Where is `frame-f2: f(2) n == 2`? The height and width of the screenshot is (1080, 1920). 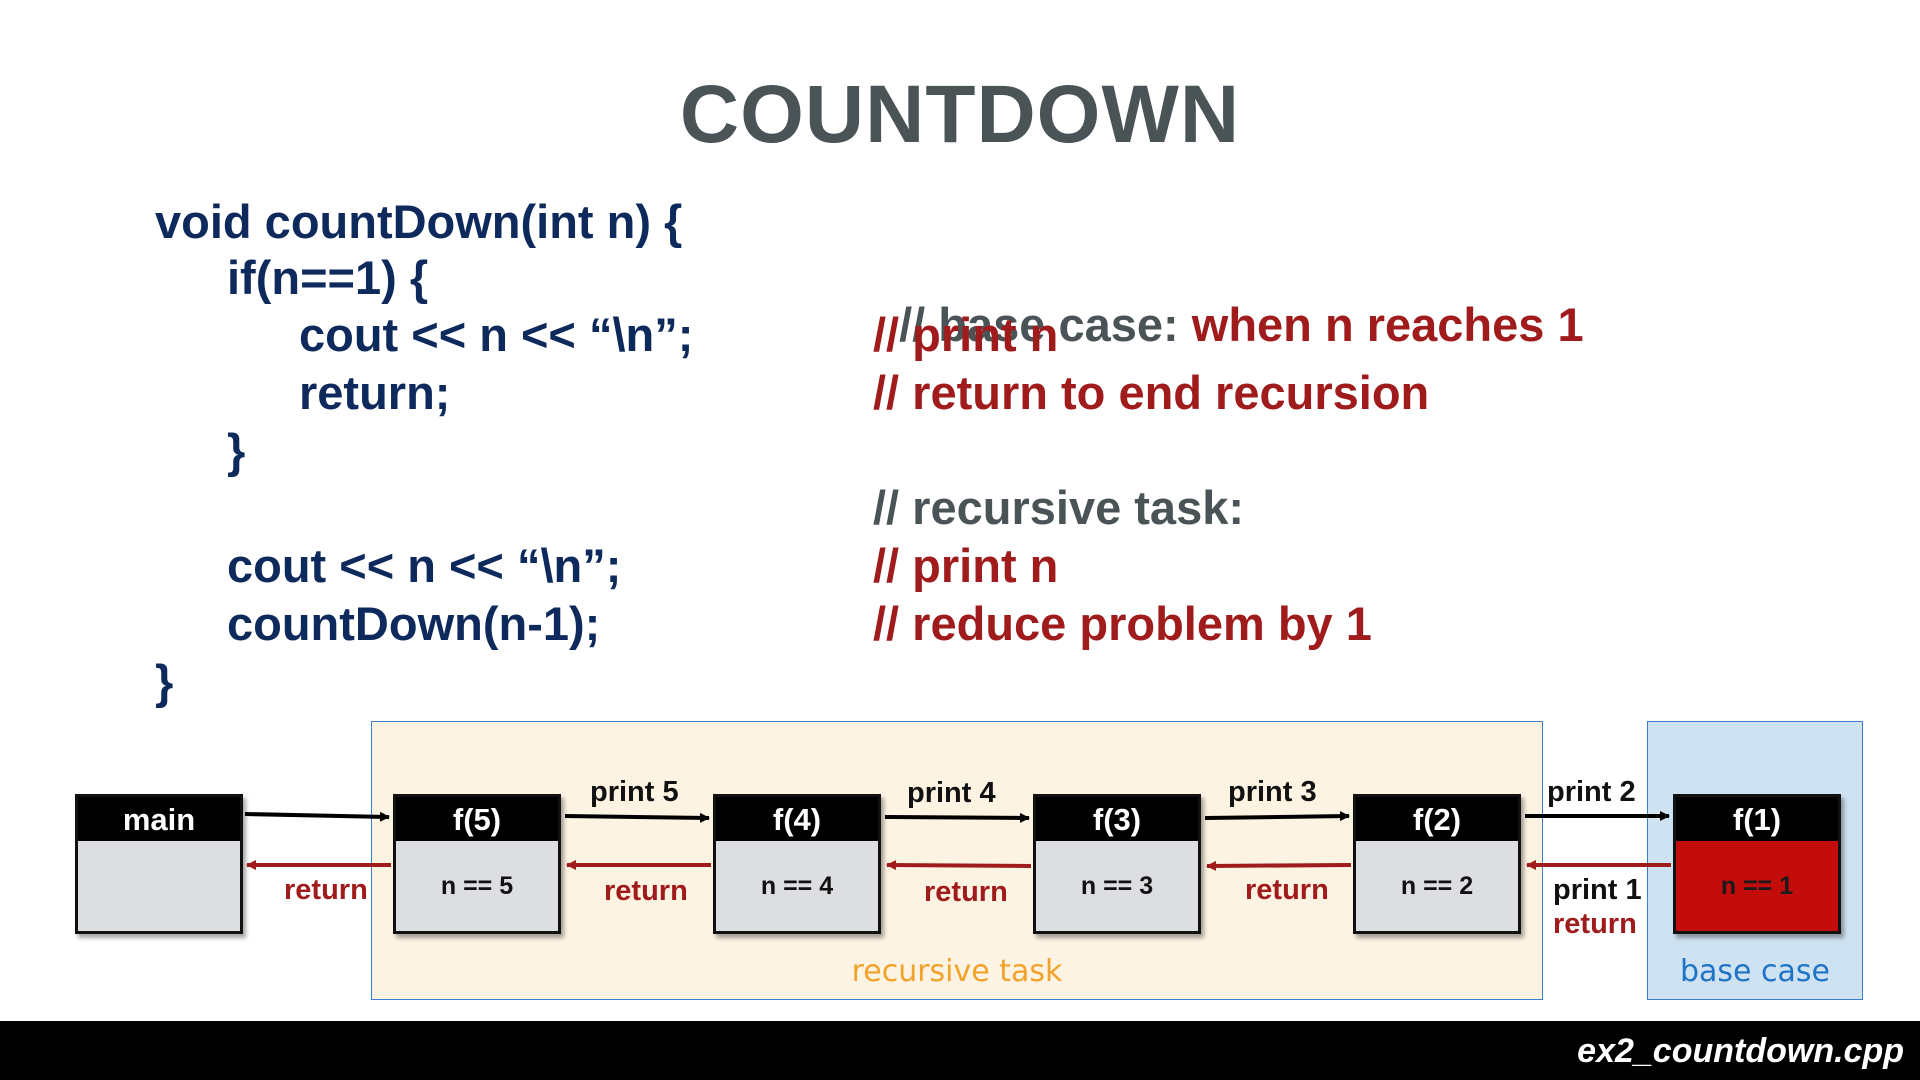 frame-f2: f(2) n == 2 is located at coordinates (1437, 864).